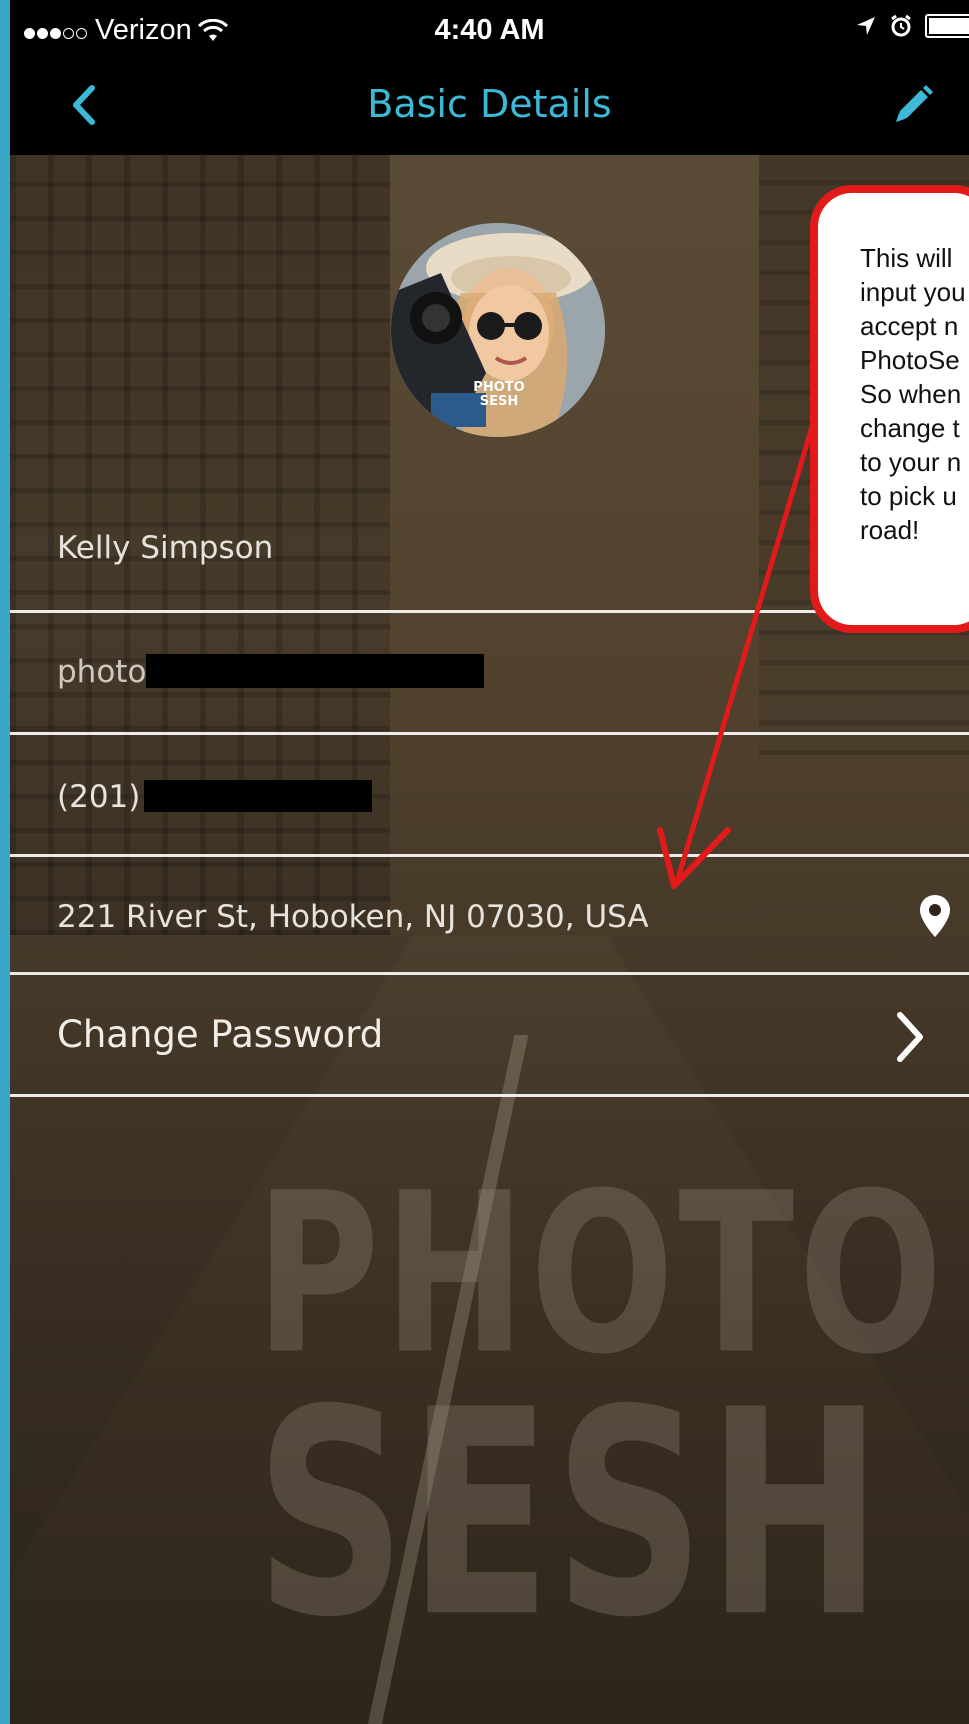 Image resolution: width=969 pixels, height=1724 pixels. I want to click on email-value: photo, so click(271, 671).